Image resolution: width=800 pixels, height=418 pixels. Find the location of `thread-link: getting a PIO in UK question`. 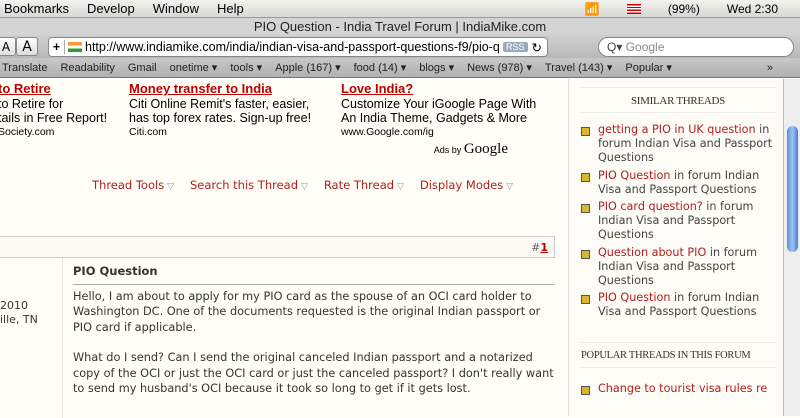

thread-link: getting a PIO in UK question is located at coordinates (677, 129).